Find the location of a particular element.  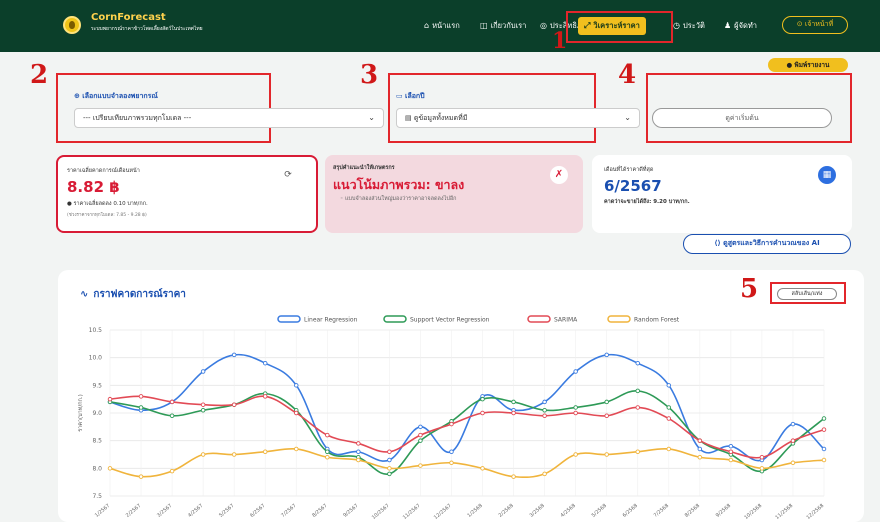

chevron-down-icon: ⌄ is located at coordinates (627, 117).